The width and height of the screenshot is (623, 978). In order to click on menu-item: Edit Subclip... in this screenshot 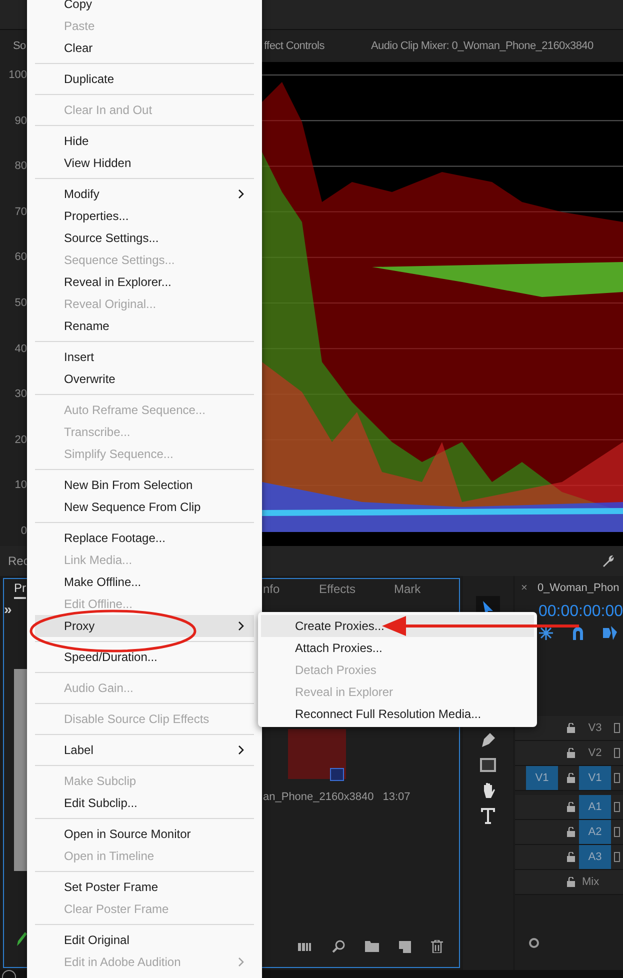, I will do `click(144, 803)`.